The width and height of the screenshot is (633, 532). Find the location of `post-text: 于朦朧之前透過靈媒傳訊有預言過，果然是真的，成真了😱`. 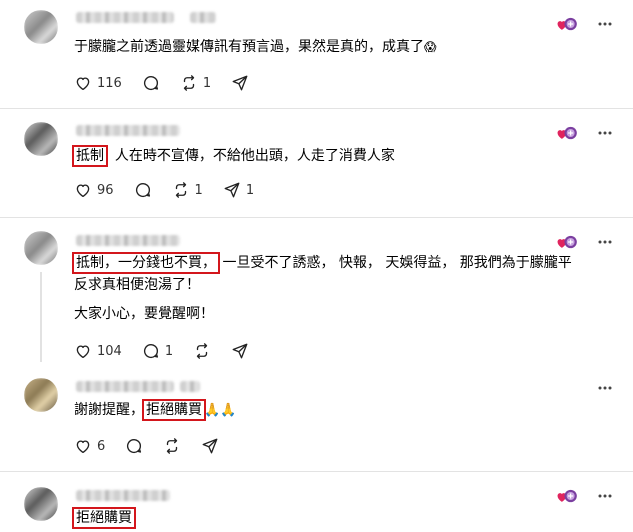

post-text: 于朦朧之前透過靈媒傳訊有預言過，果然是真的，成真了😱 is located at coordinates (255, 47).